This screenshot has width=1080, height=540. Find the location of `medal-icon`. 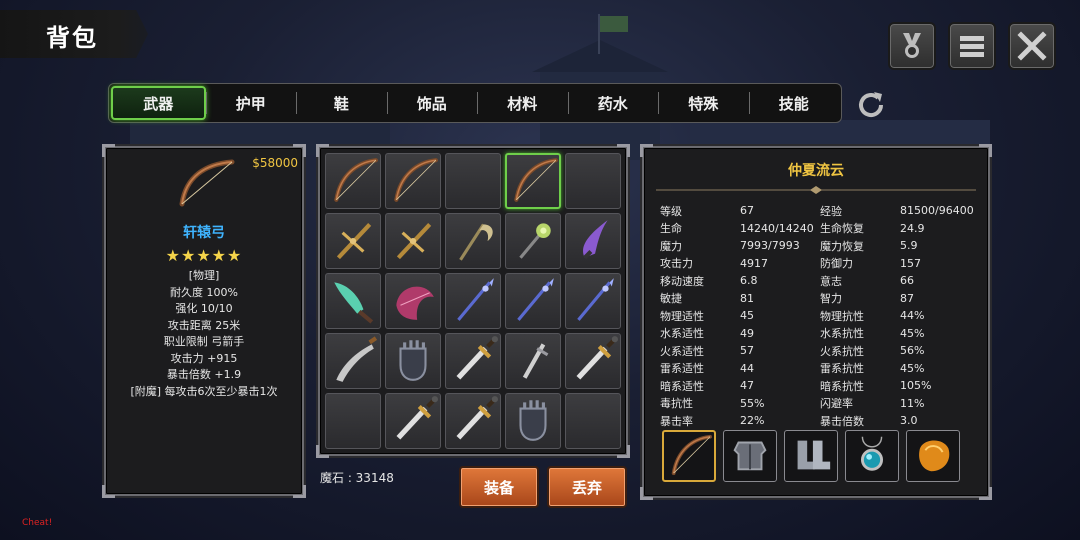

medal-icon is located at coordinates (912, 46).